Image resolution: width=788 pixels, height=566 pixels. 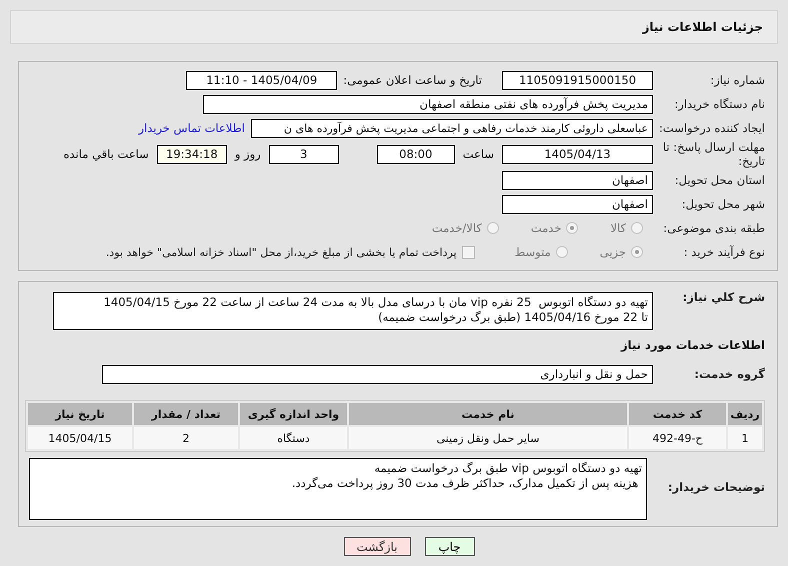 What do you see at coordinates (186, 414) in the screenshot?
I see `column-header: تعداد / مقدار` at bounding box center [186, 414].